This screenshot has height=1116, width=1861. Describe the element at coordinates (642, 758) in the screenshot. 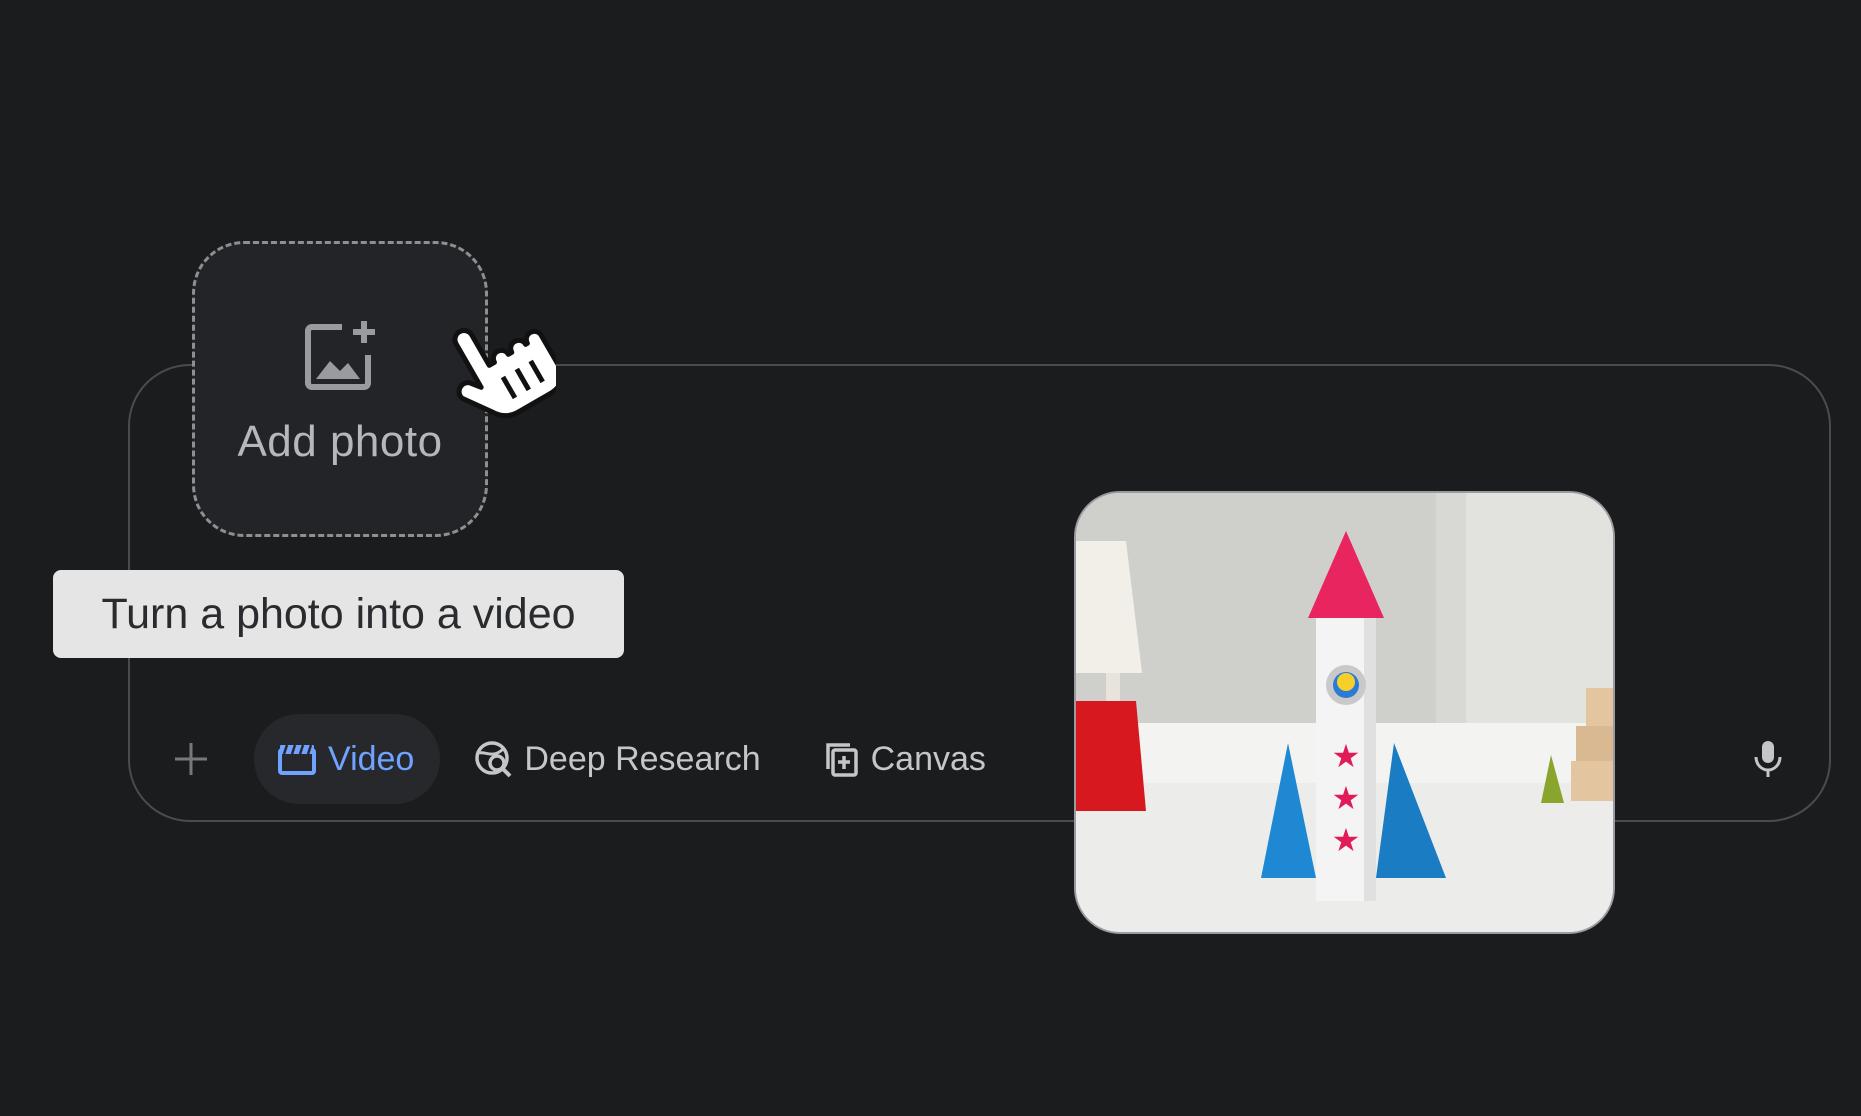

I see `deep-research-chip-label: Deep Research` at that location.